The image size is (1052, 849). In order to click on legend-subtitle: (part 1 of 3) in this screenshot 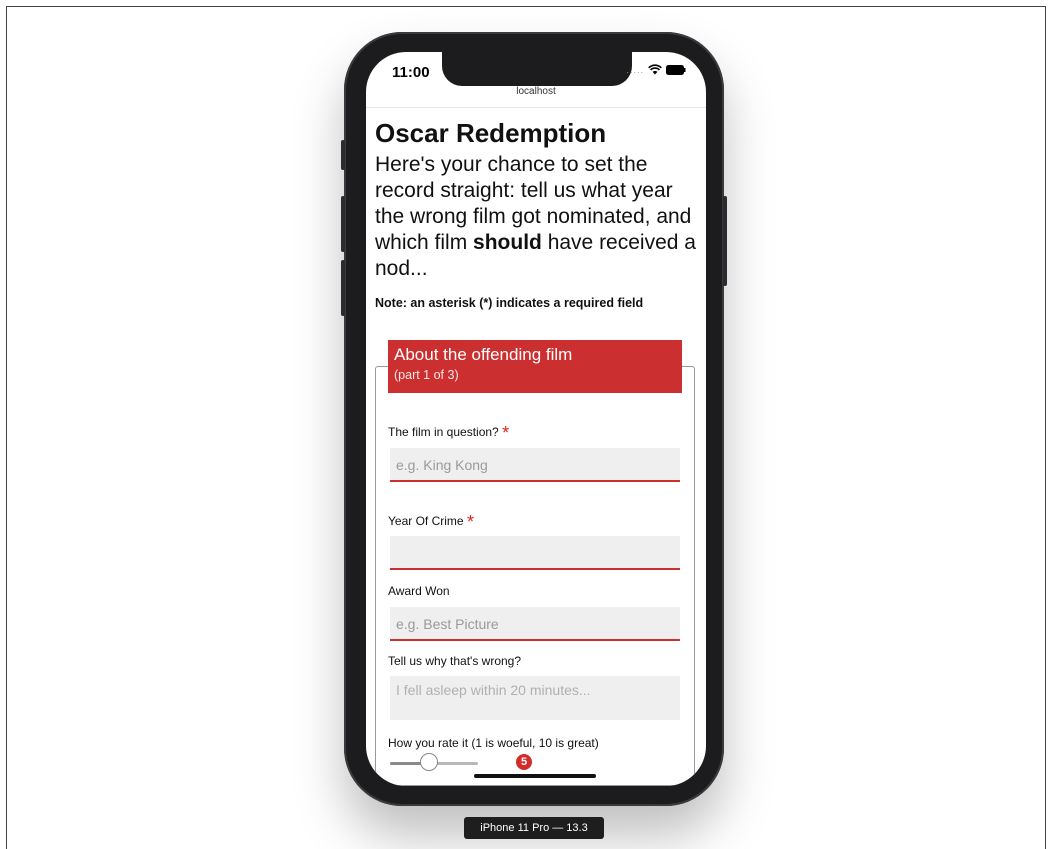, I will do `click(426, 375)`.